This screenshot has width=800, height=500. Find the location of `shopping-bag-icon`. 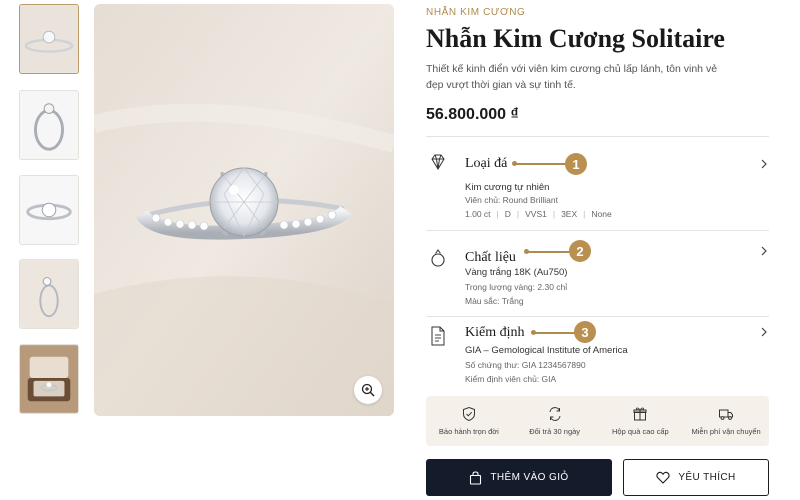

shopping-bag-icon is located at coordinates (476, 477).